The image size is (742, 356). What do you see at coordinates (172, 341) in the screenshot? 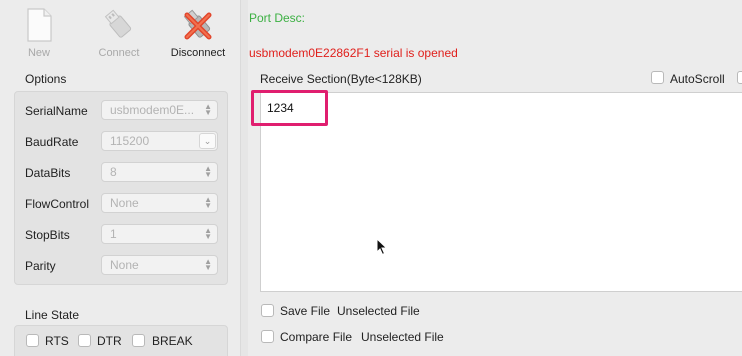
I see `break-label: BREAK` at bounding box center [172, 341].